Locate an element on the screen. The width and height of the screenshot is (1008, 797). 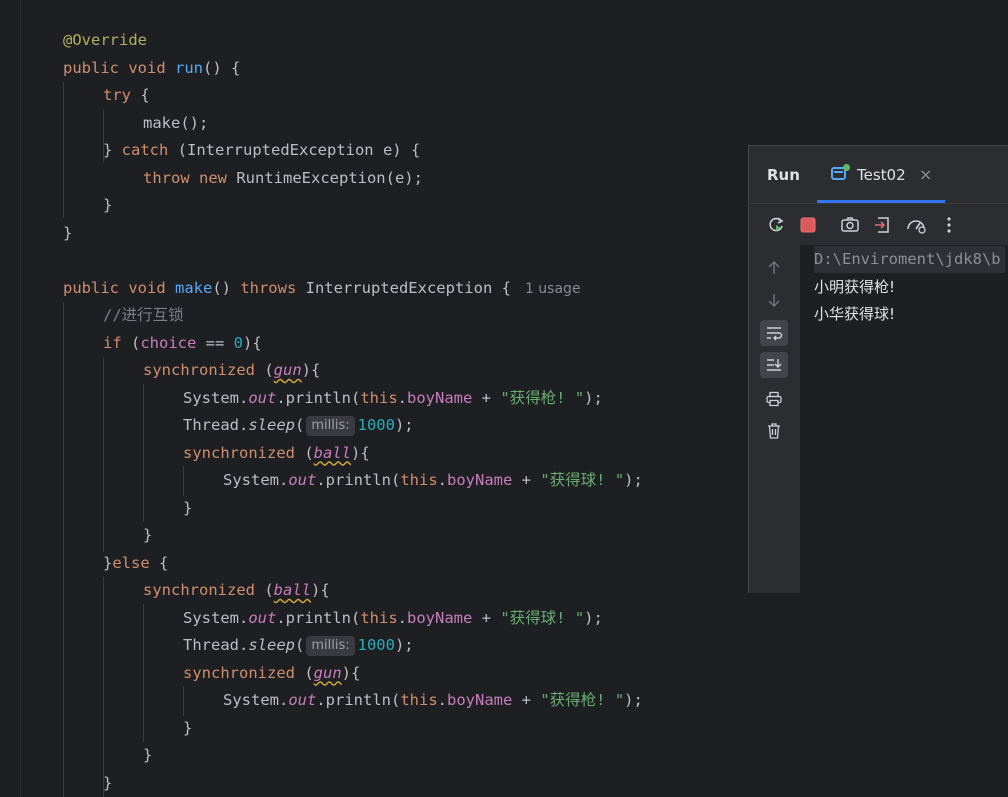
print-icon is located at coordinates (774, 399).